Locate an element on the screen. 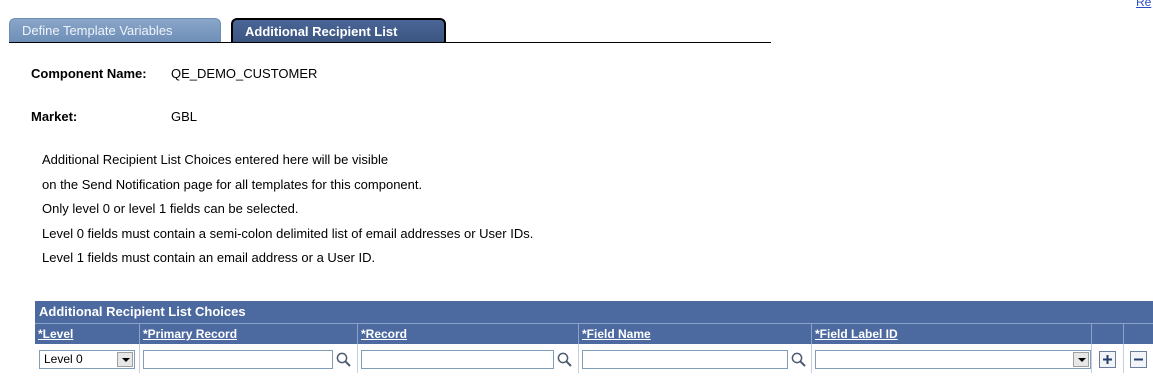 The image size is (1153, 388). column-header-record: *Record is located at coordinates (467, 334).